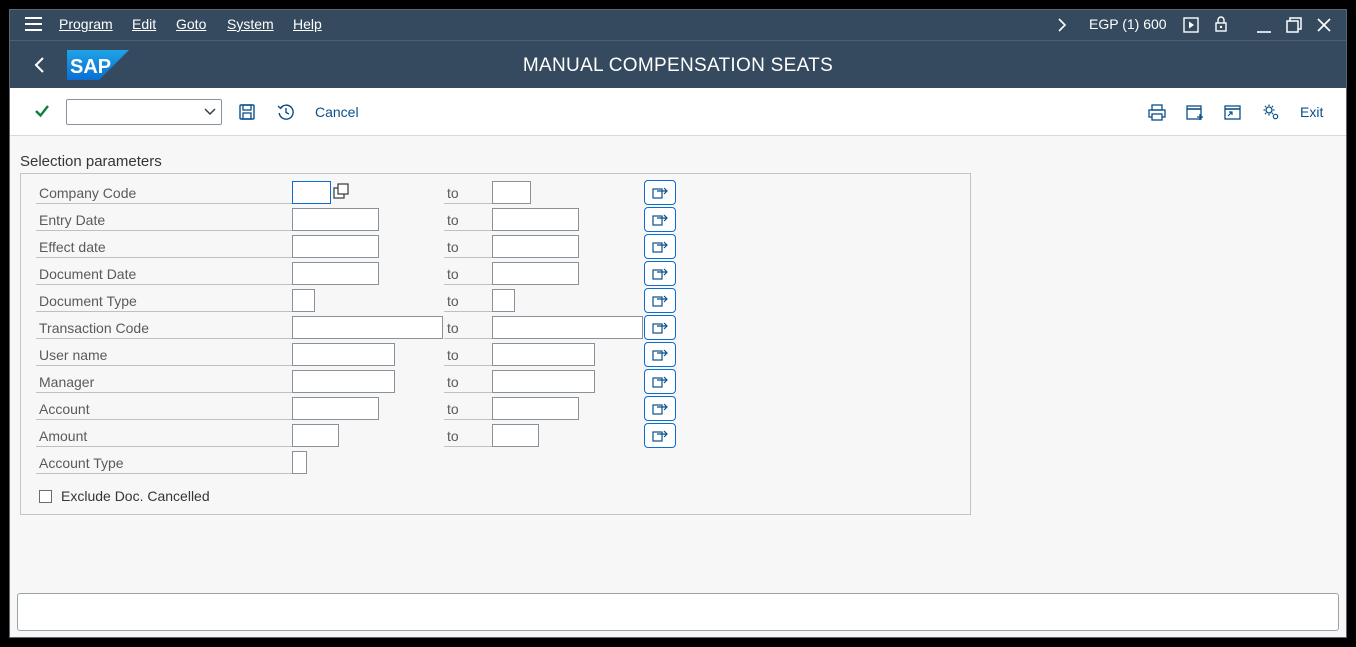 The image size is (1356, 647). I want to click on user-name-to-input, so click(543, 354).